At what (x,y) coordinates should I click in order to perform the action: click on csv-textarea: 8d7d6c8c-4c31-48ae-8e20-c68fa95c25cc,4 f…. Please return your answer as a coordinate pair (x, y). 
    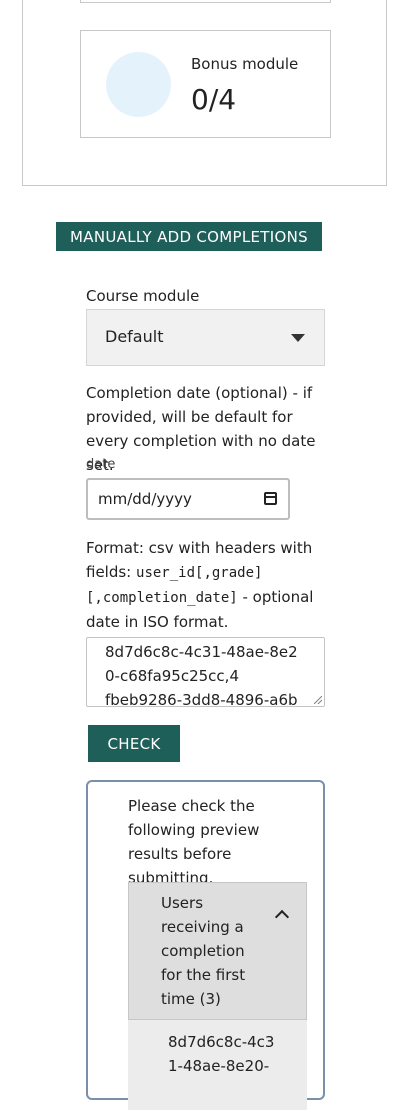
    Looking at the image, I should click on (205, 672).